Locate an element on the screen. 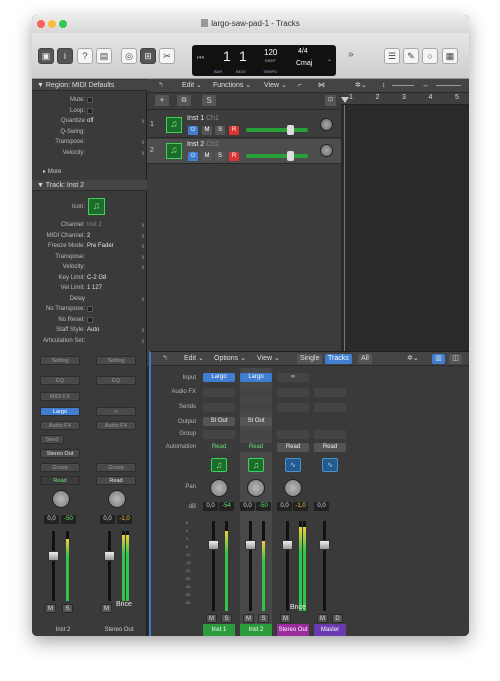  param-value: Pre Fader is located at coordinates (100, 246).